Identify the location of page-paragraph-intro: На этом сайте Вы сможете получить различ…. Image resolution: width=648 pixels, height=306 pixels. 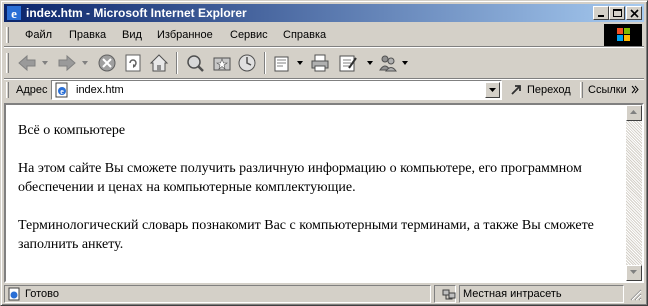
(300, 178).